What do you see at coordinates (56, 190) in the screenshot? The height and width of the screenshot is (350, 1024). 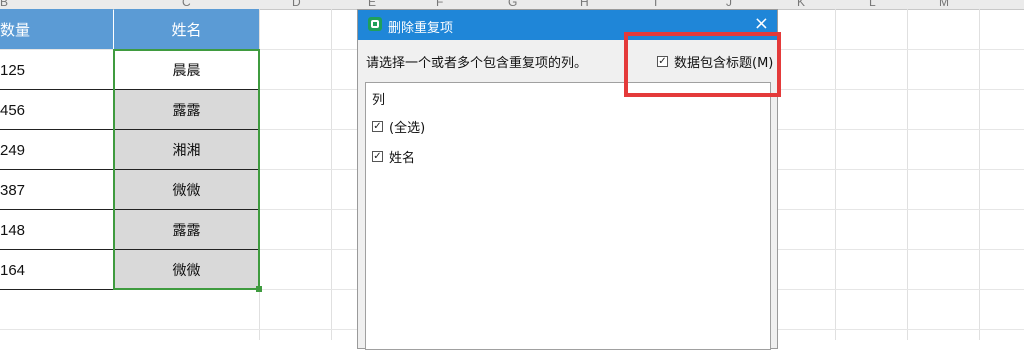 I see `qty-cell: 387` at bounding box center [56, 190].